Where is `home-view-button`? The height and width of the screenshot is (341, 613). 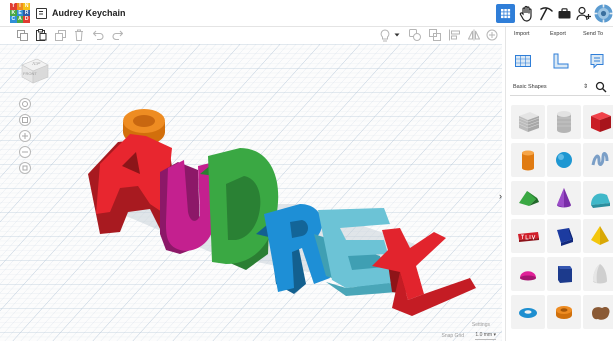
home-view-button is located at coordinates (25, 104).